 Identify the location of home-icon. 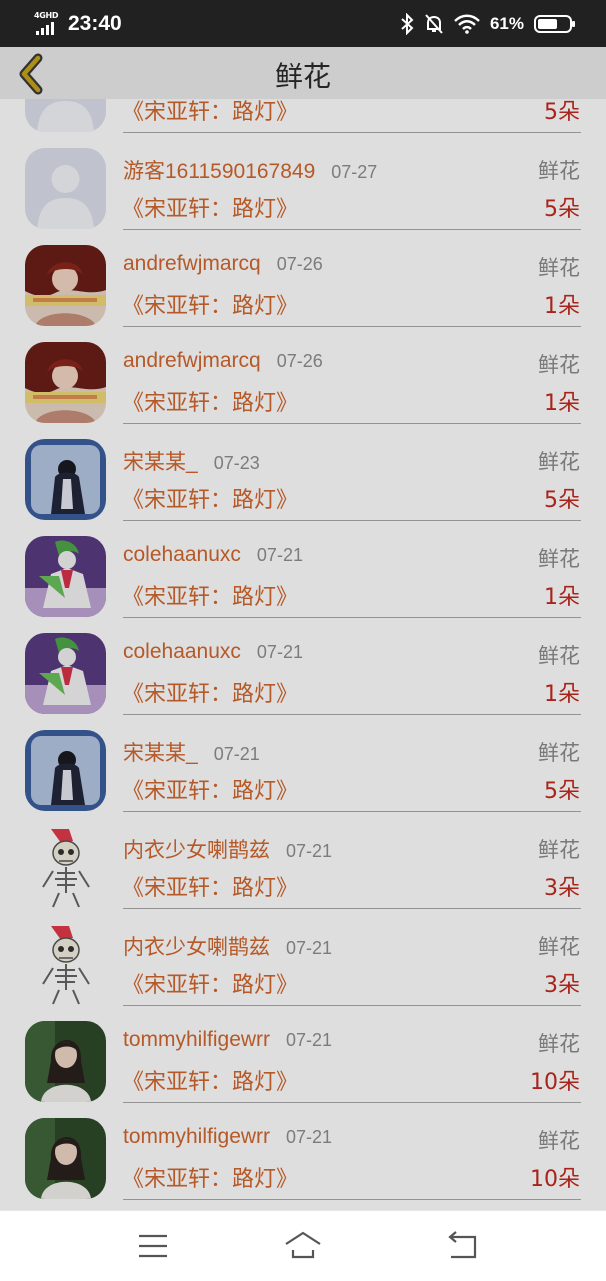
(303, 1245).